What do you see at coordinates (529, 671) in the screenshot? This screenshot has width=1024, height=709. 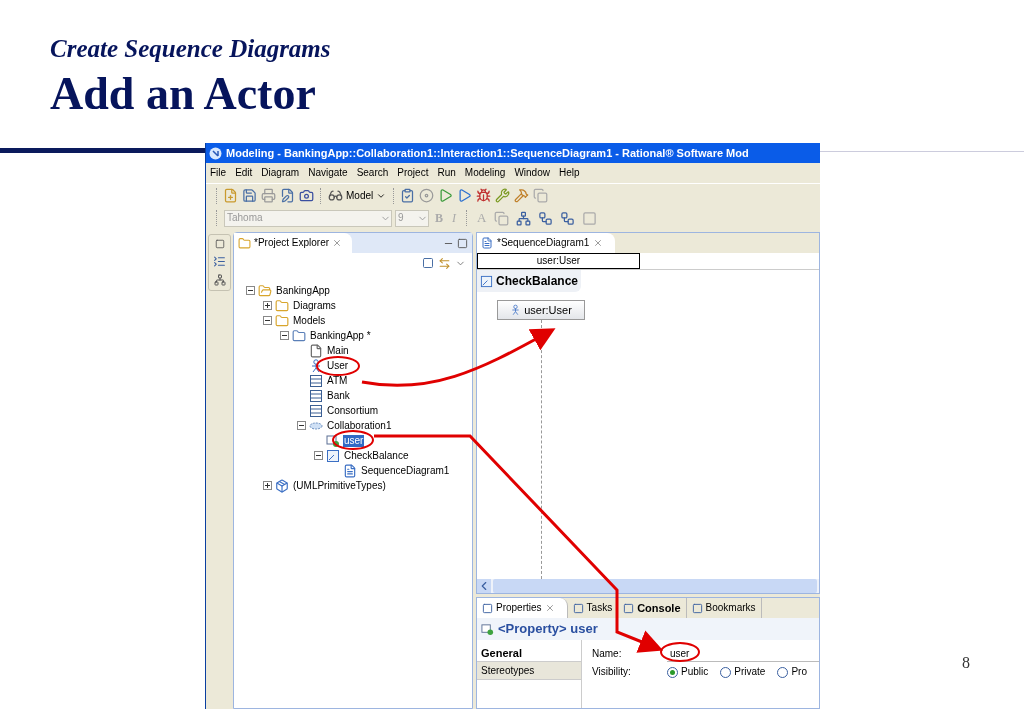 I see `section-tab: Stereotypes` at bounding box center [529, 671].